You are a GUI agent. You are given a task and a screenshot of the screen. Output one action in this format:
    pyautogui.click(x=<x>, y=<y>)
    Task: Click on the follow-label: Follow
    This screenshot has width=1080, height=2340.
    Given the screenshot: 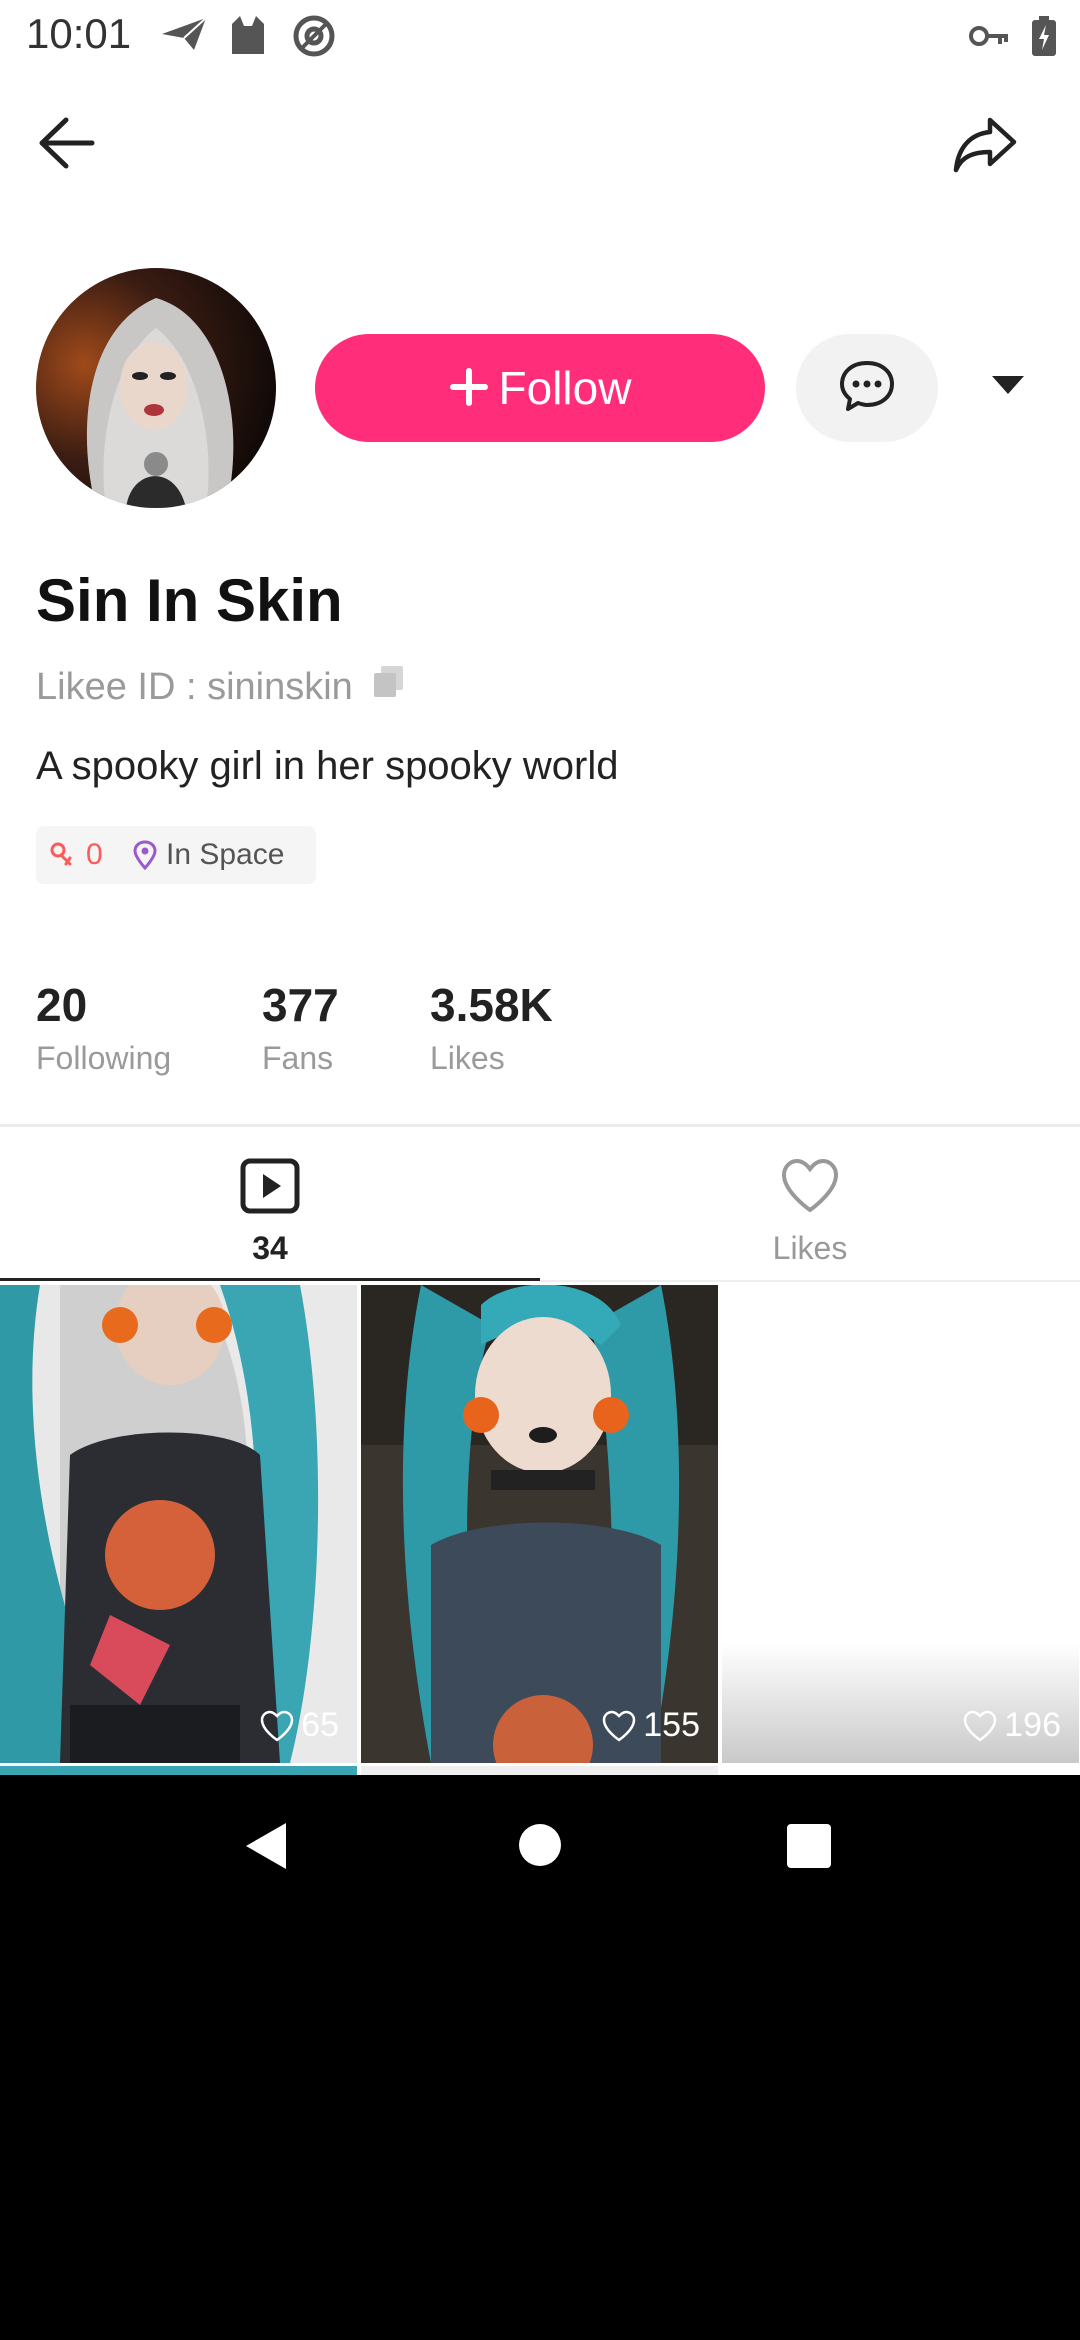 What is the action you would take?
    pyautogui.click(x=565, y=388)
    